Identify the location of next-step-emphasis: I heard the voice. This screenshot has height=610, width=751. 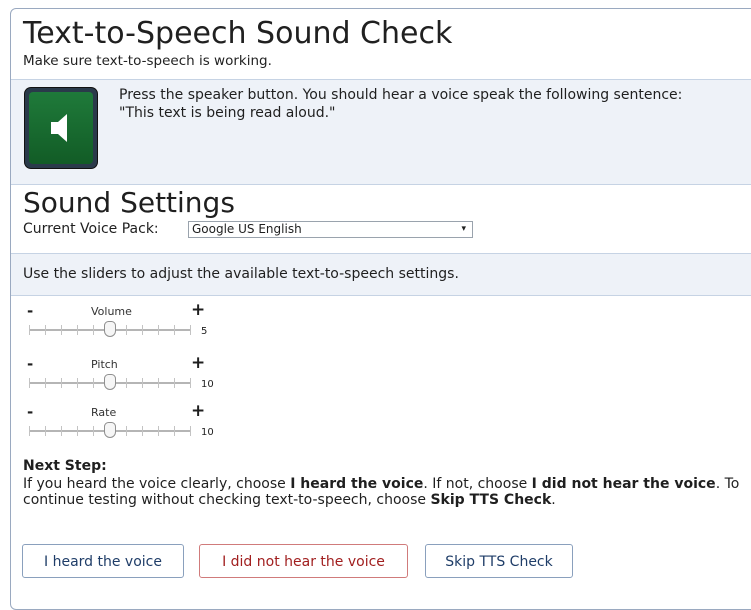
(357, 484).